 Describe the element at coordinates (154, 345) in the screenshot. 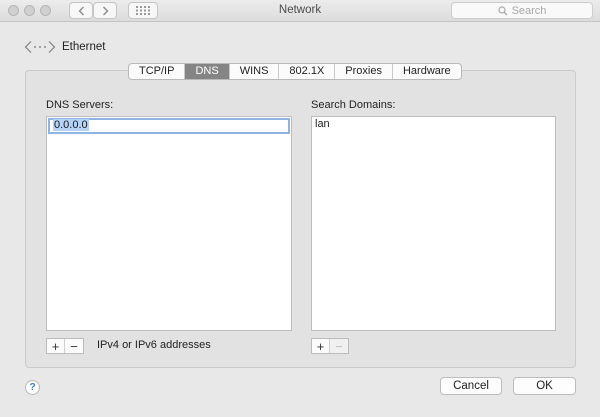

I see `dns-servers-hint: IPv4 or IPv6 addresses` at that location.